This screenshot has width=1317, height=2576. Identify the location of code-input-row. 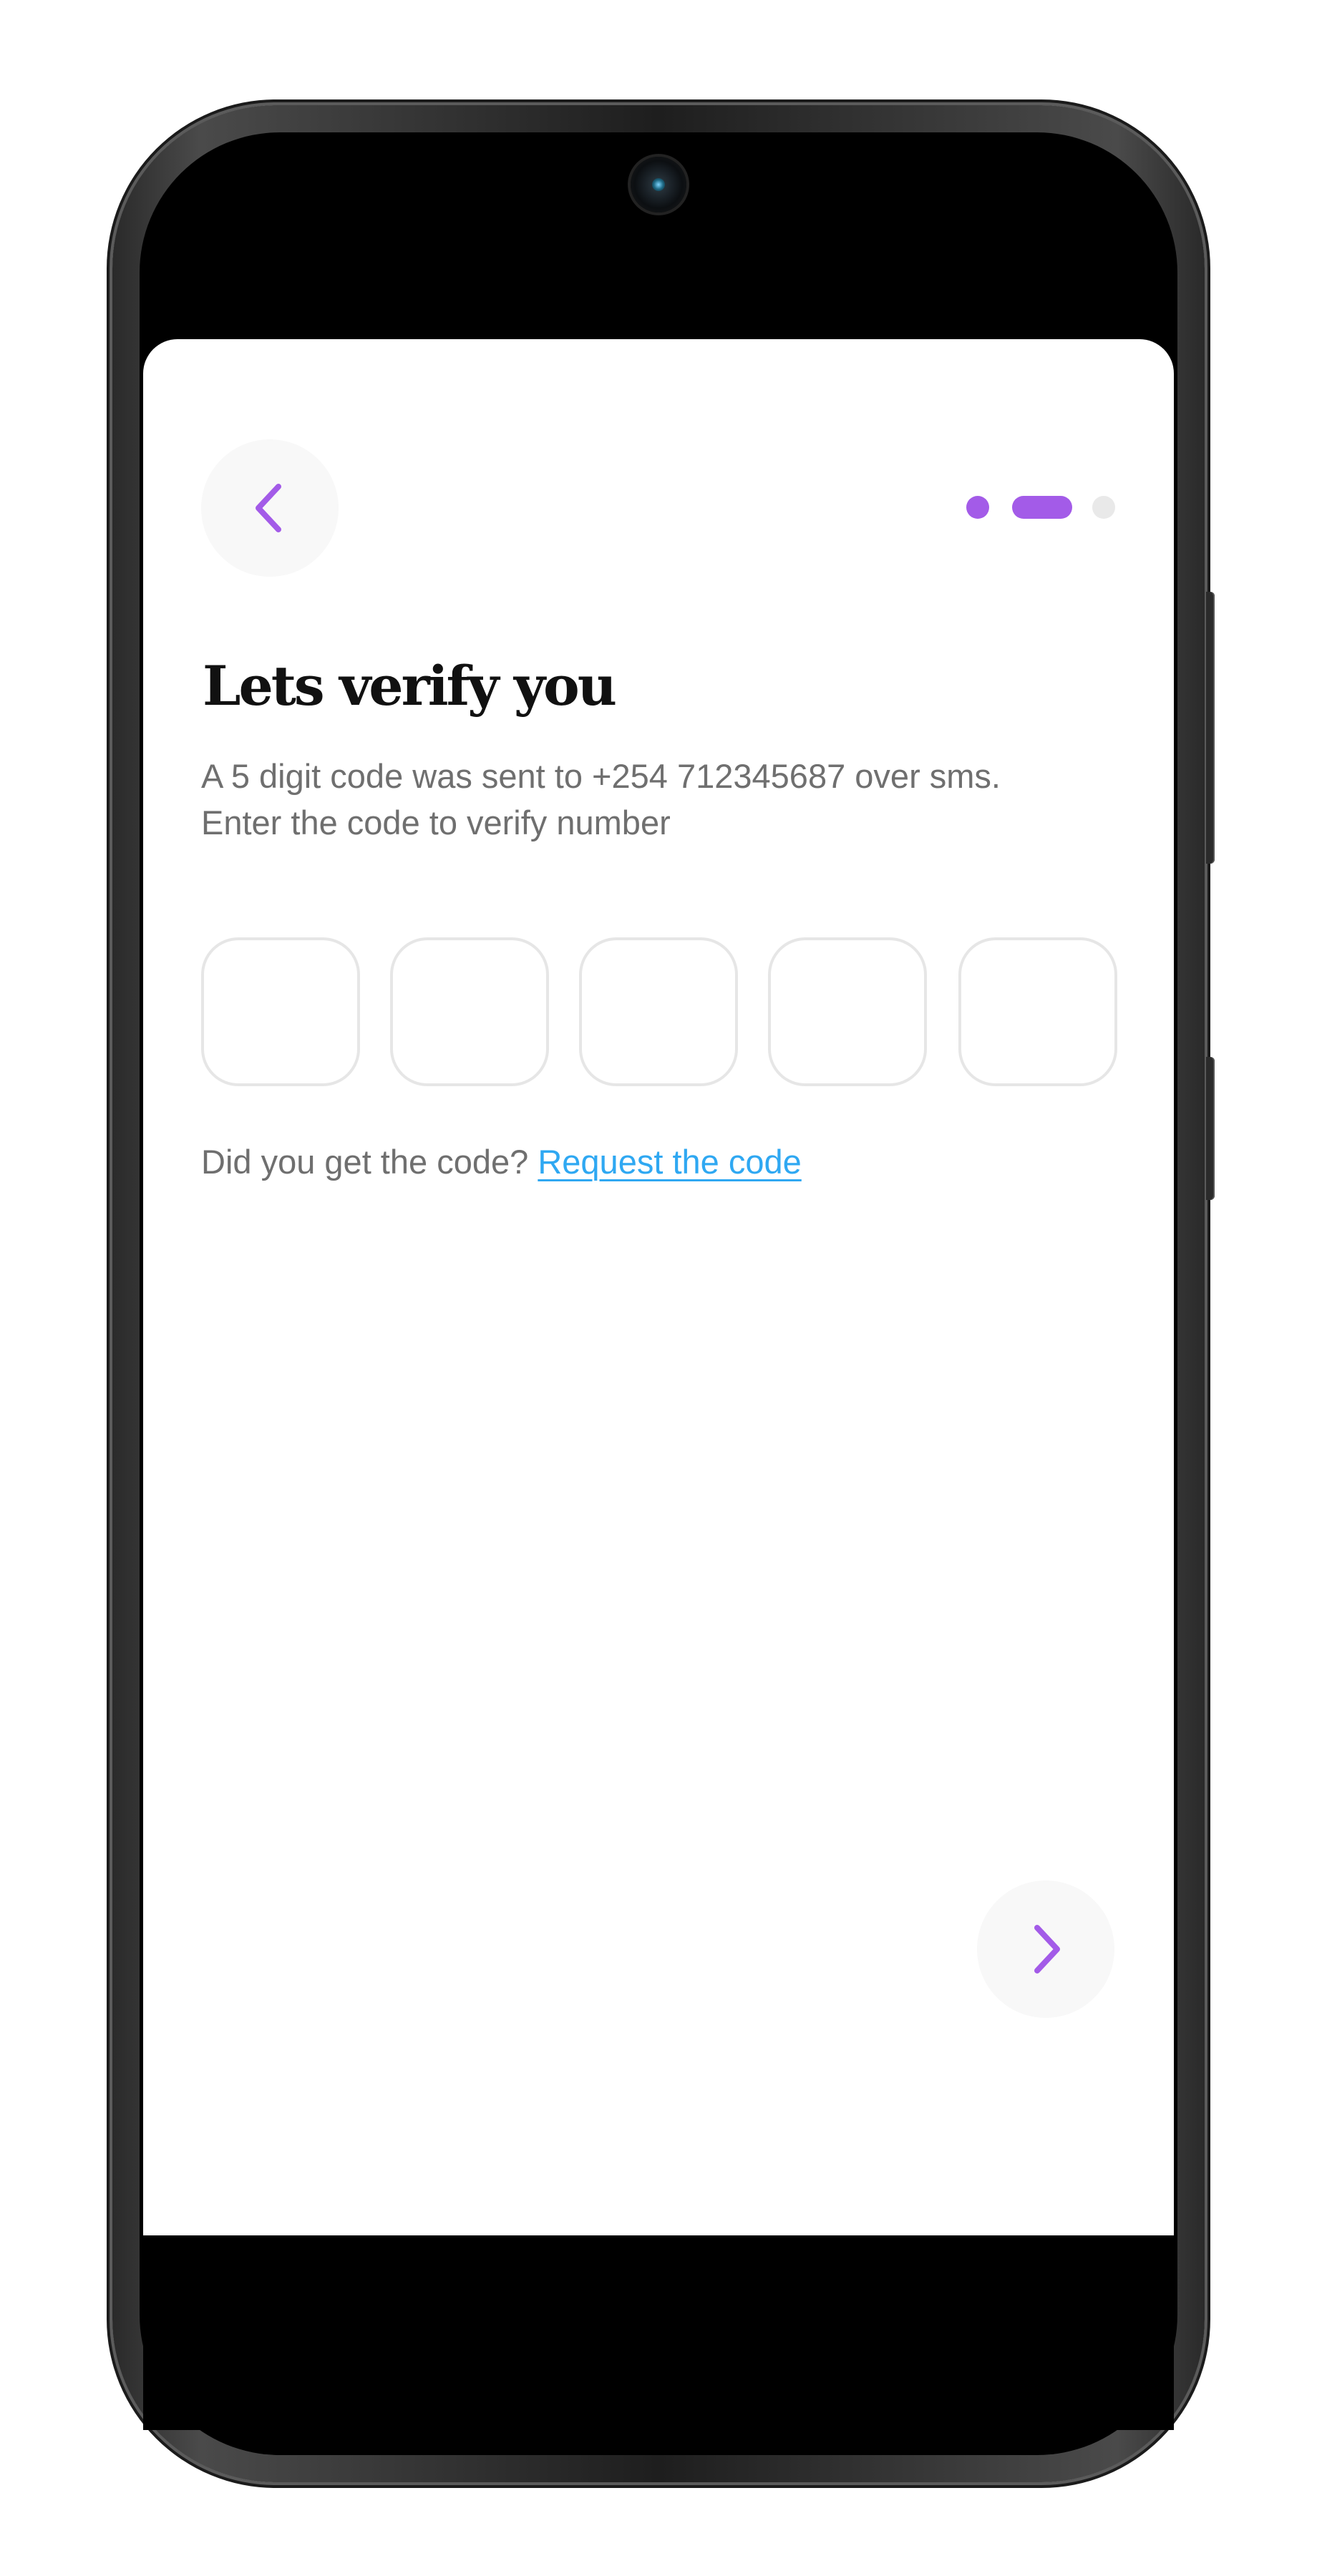
(659, 1011).